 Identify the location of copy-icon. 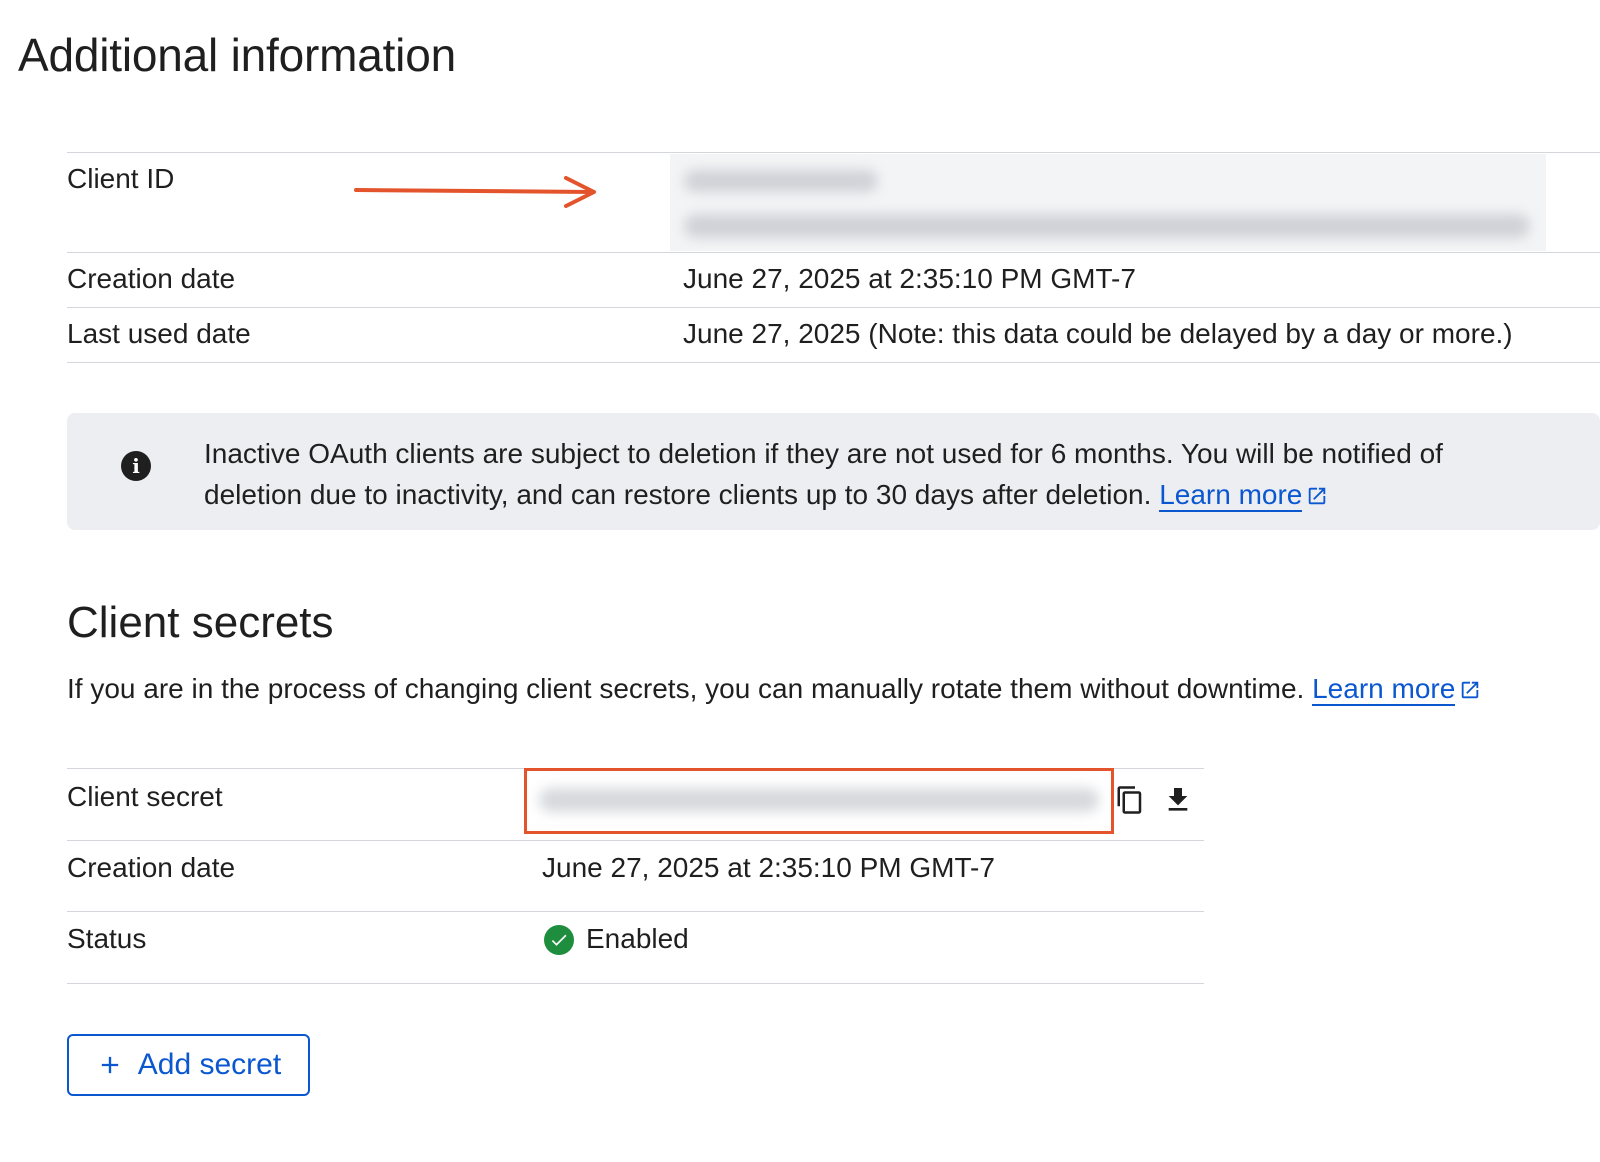
(1130, 800).